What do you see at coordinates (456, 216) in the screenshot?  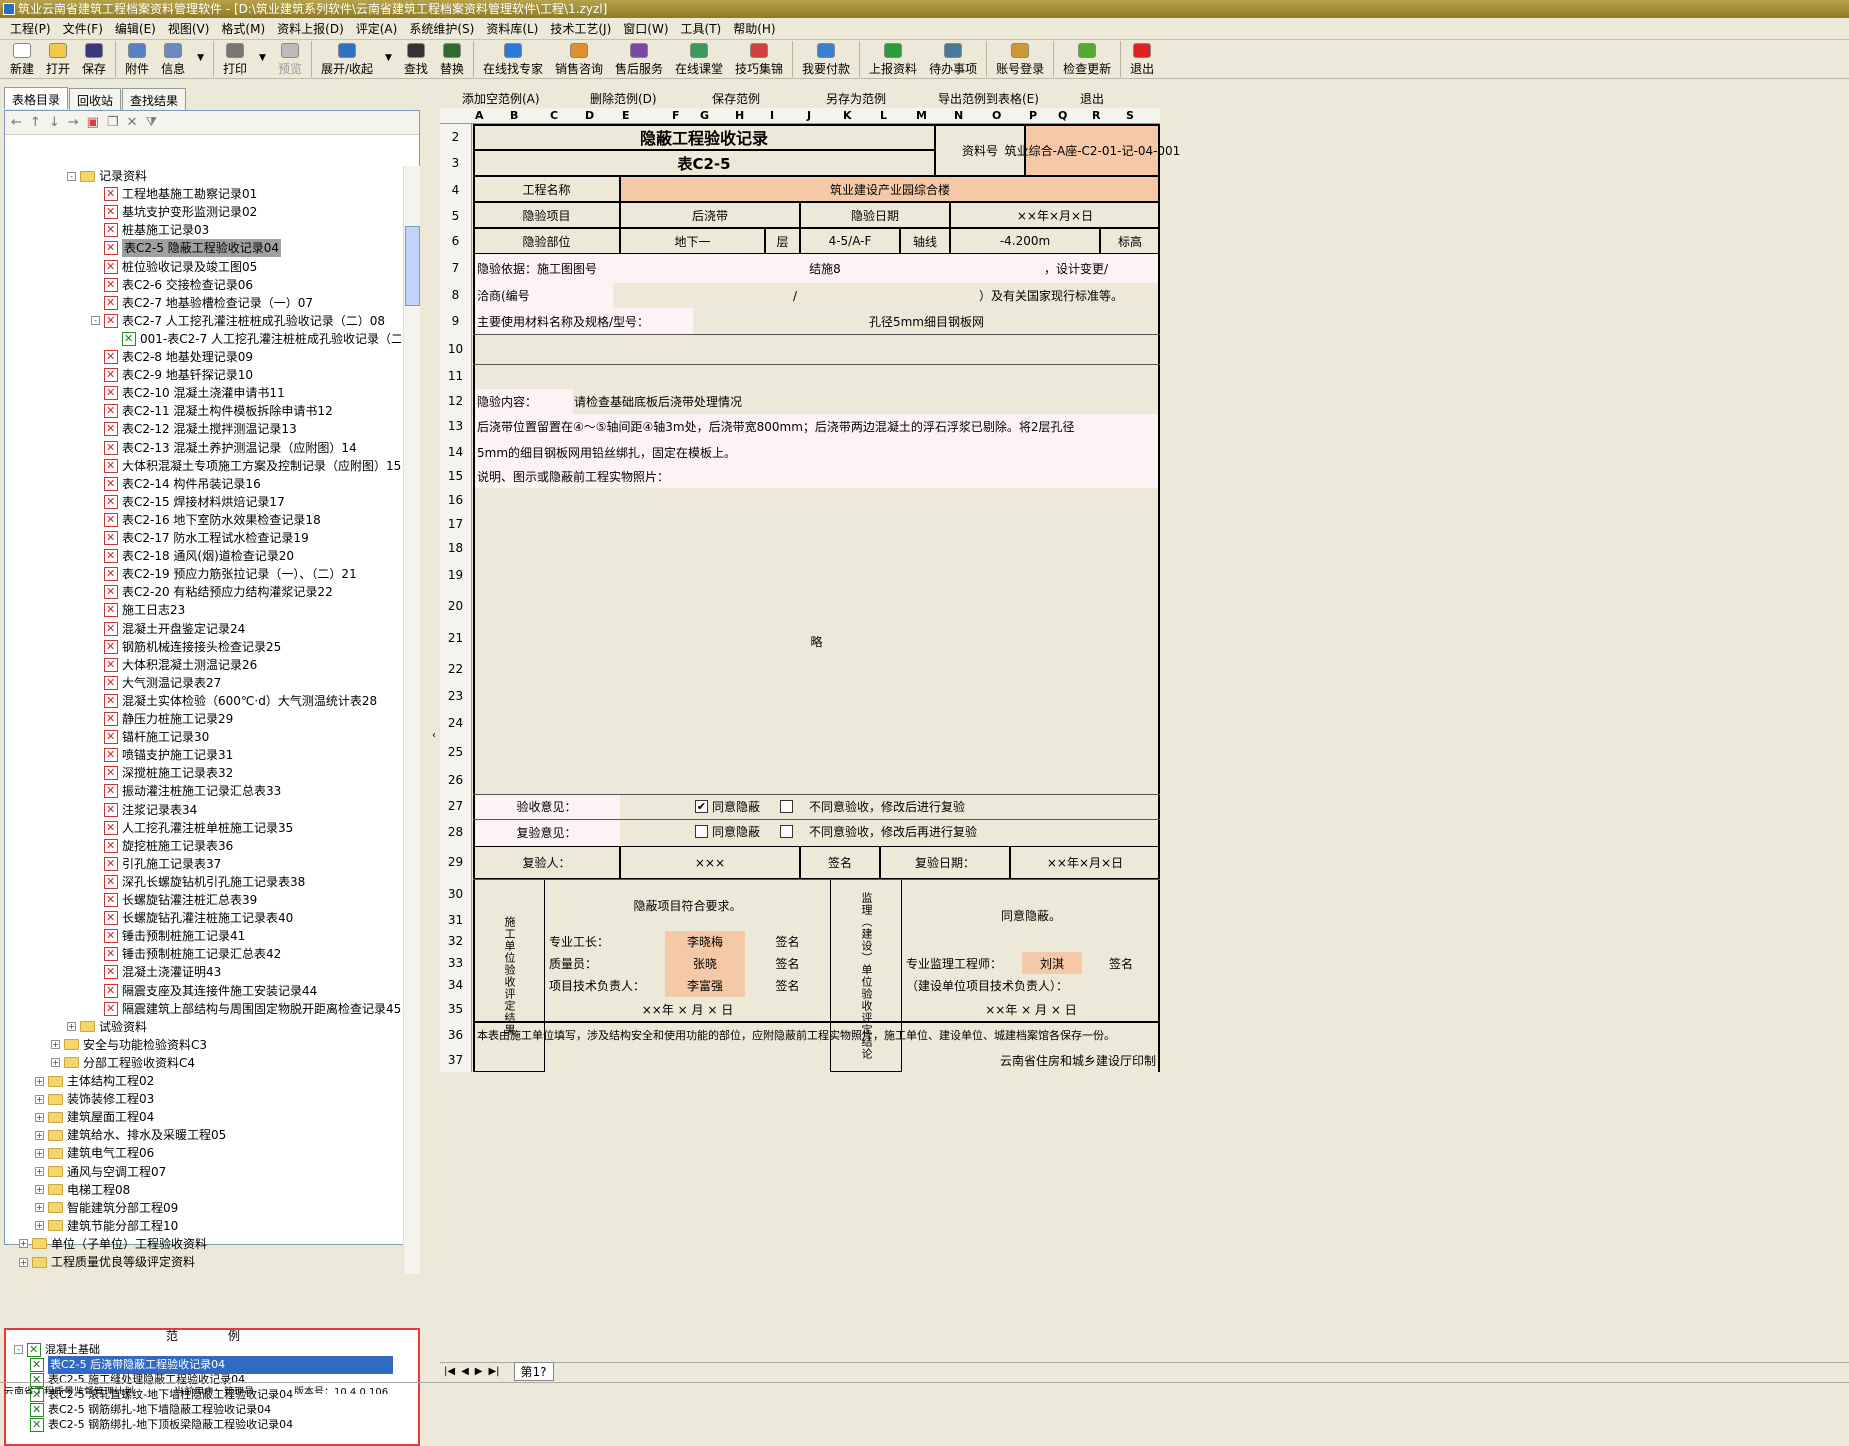 I see `row-number: 5` at bounding box center [456, 216].